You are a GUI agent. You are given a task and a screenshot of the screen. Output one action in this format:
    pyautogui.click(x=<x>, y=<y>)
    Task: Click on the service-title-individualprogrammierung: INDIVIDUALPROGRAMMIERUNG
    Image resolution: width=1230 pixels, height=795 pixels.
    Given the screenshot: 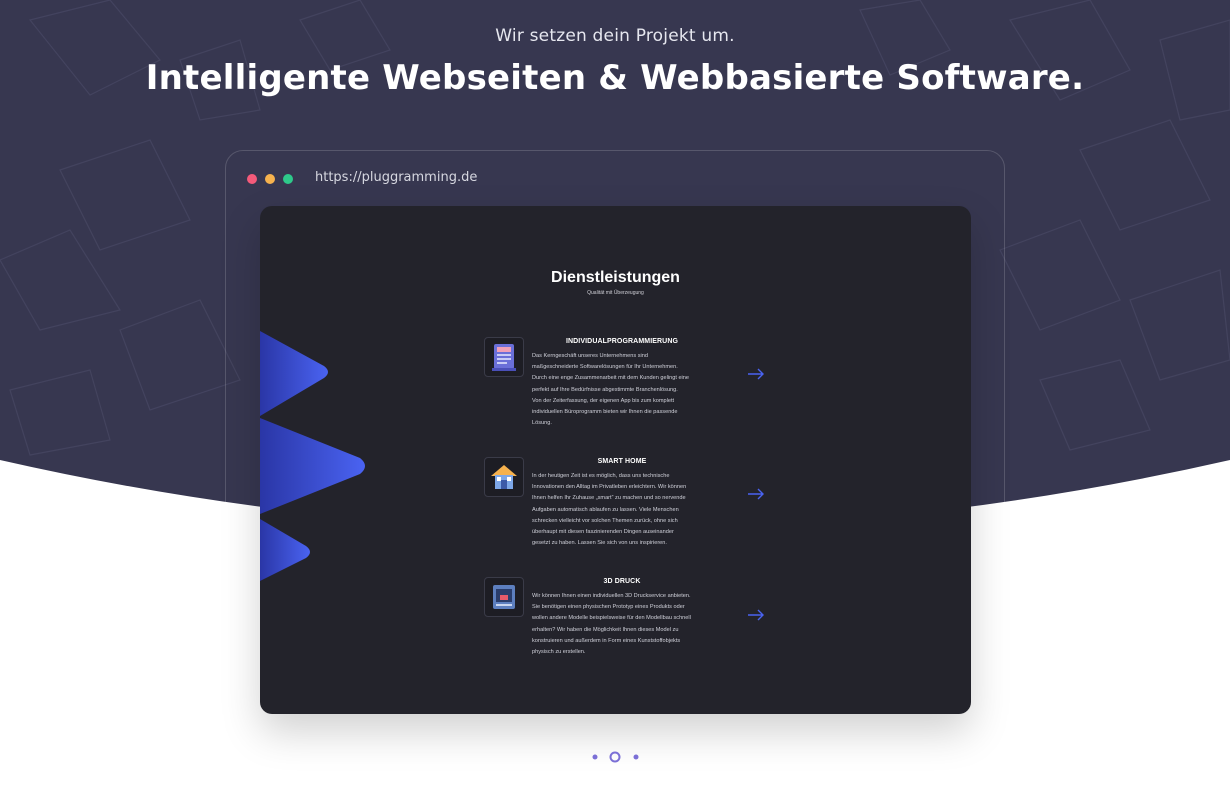 What is the action you would take?
    pyautogui.click(x=622, y=341)
    